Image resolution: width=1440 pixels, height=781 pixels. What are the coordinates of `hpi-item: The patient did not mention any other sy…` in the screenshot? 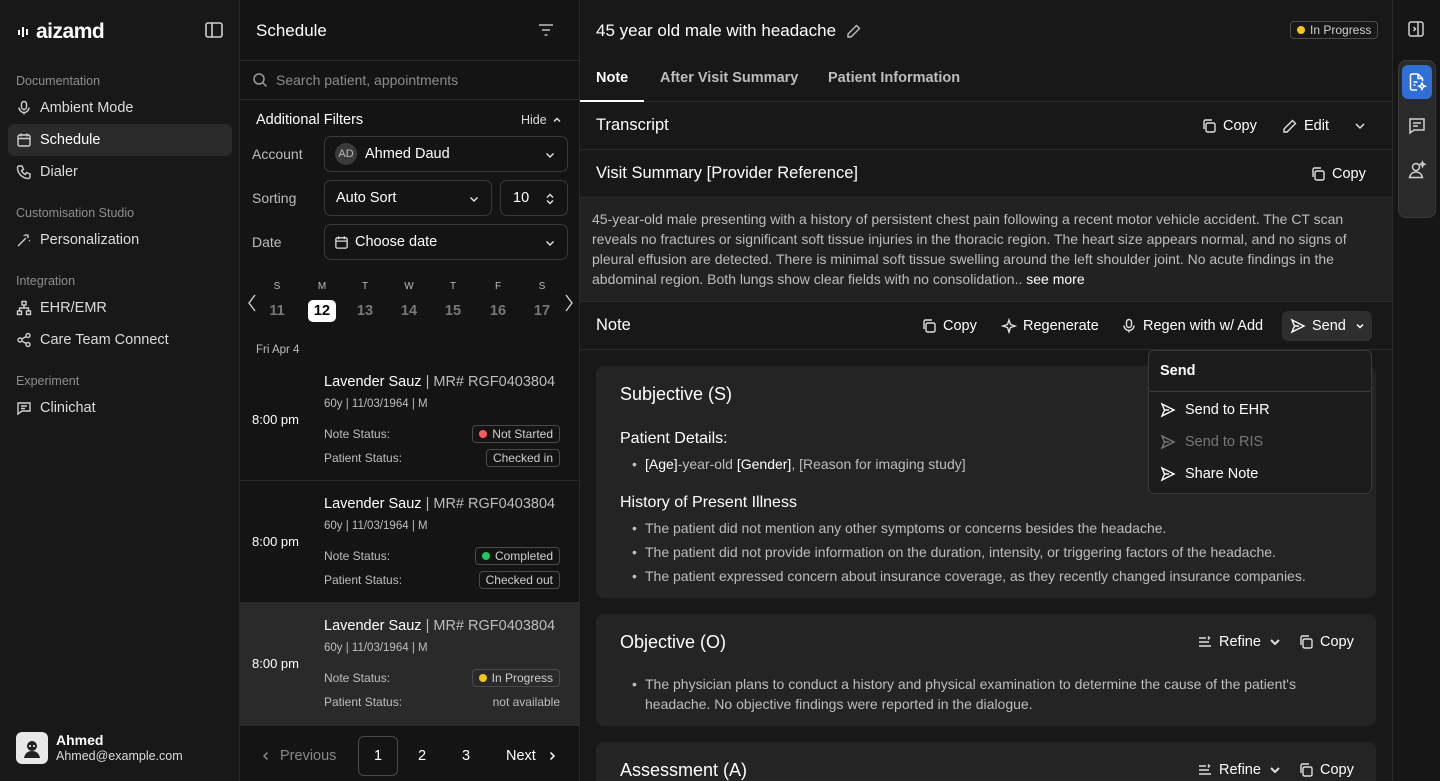 It's located at (899, 528).